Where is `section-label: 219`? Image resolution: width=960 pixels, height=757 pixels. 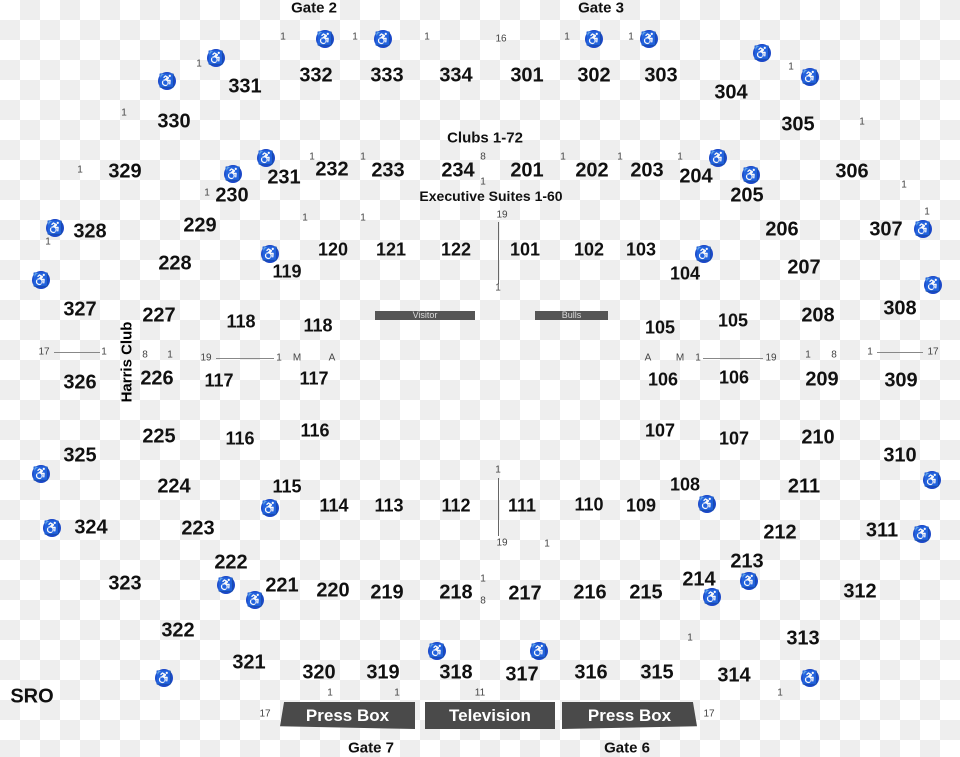 section-label: 219 is located at coordinates (386, 593).